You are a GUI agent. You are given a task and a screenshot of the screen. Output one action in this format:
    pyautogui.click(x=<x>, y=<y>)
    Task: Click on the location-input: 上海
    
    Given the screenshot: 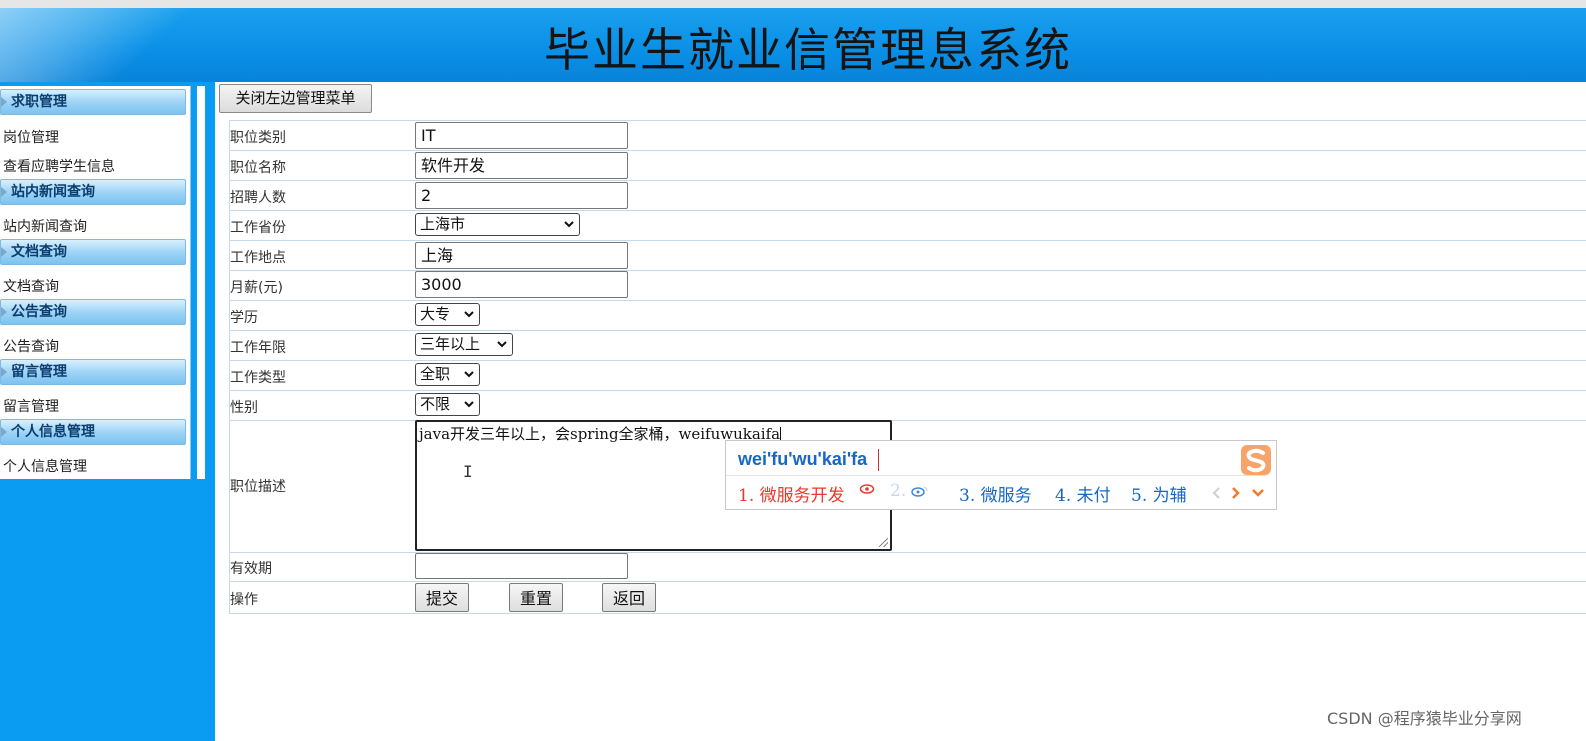 What is the action you would take?
    pyautogui.click(x=521, y=255)
    